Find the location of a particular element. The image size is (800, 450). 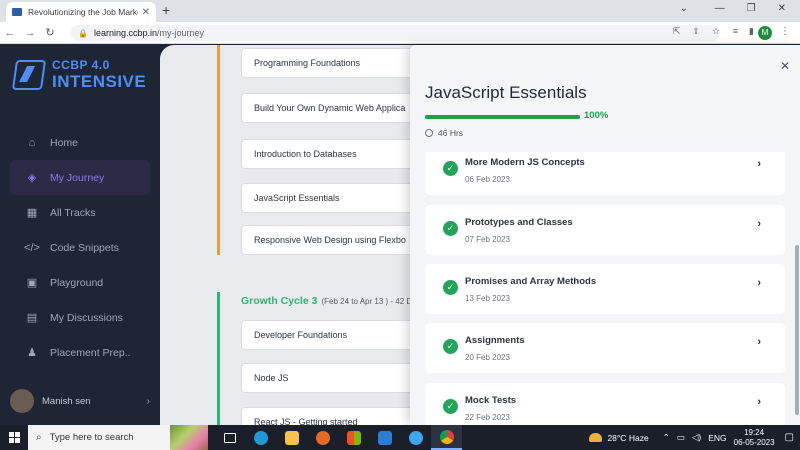

minimize-icon: — is located at coordinates (720, 8).